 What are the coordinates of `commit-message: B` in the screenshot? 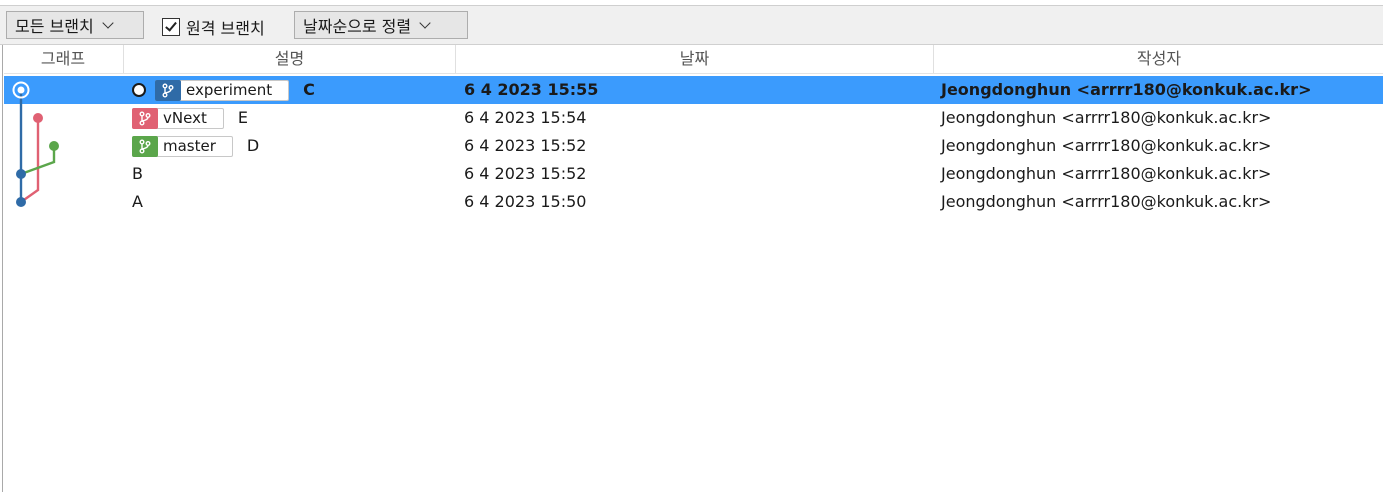 It's located at (137, 173).